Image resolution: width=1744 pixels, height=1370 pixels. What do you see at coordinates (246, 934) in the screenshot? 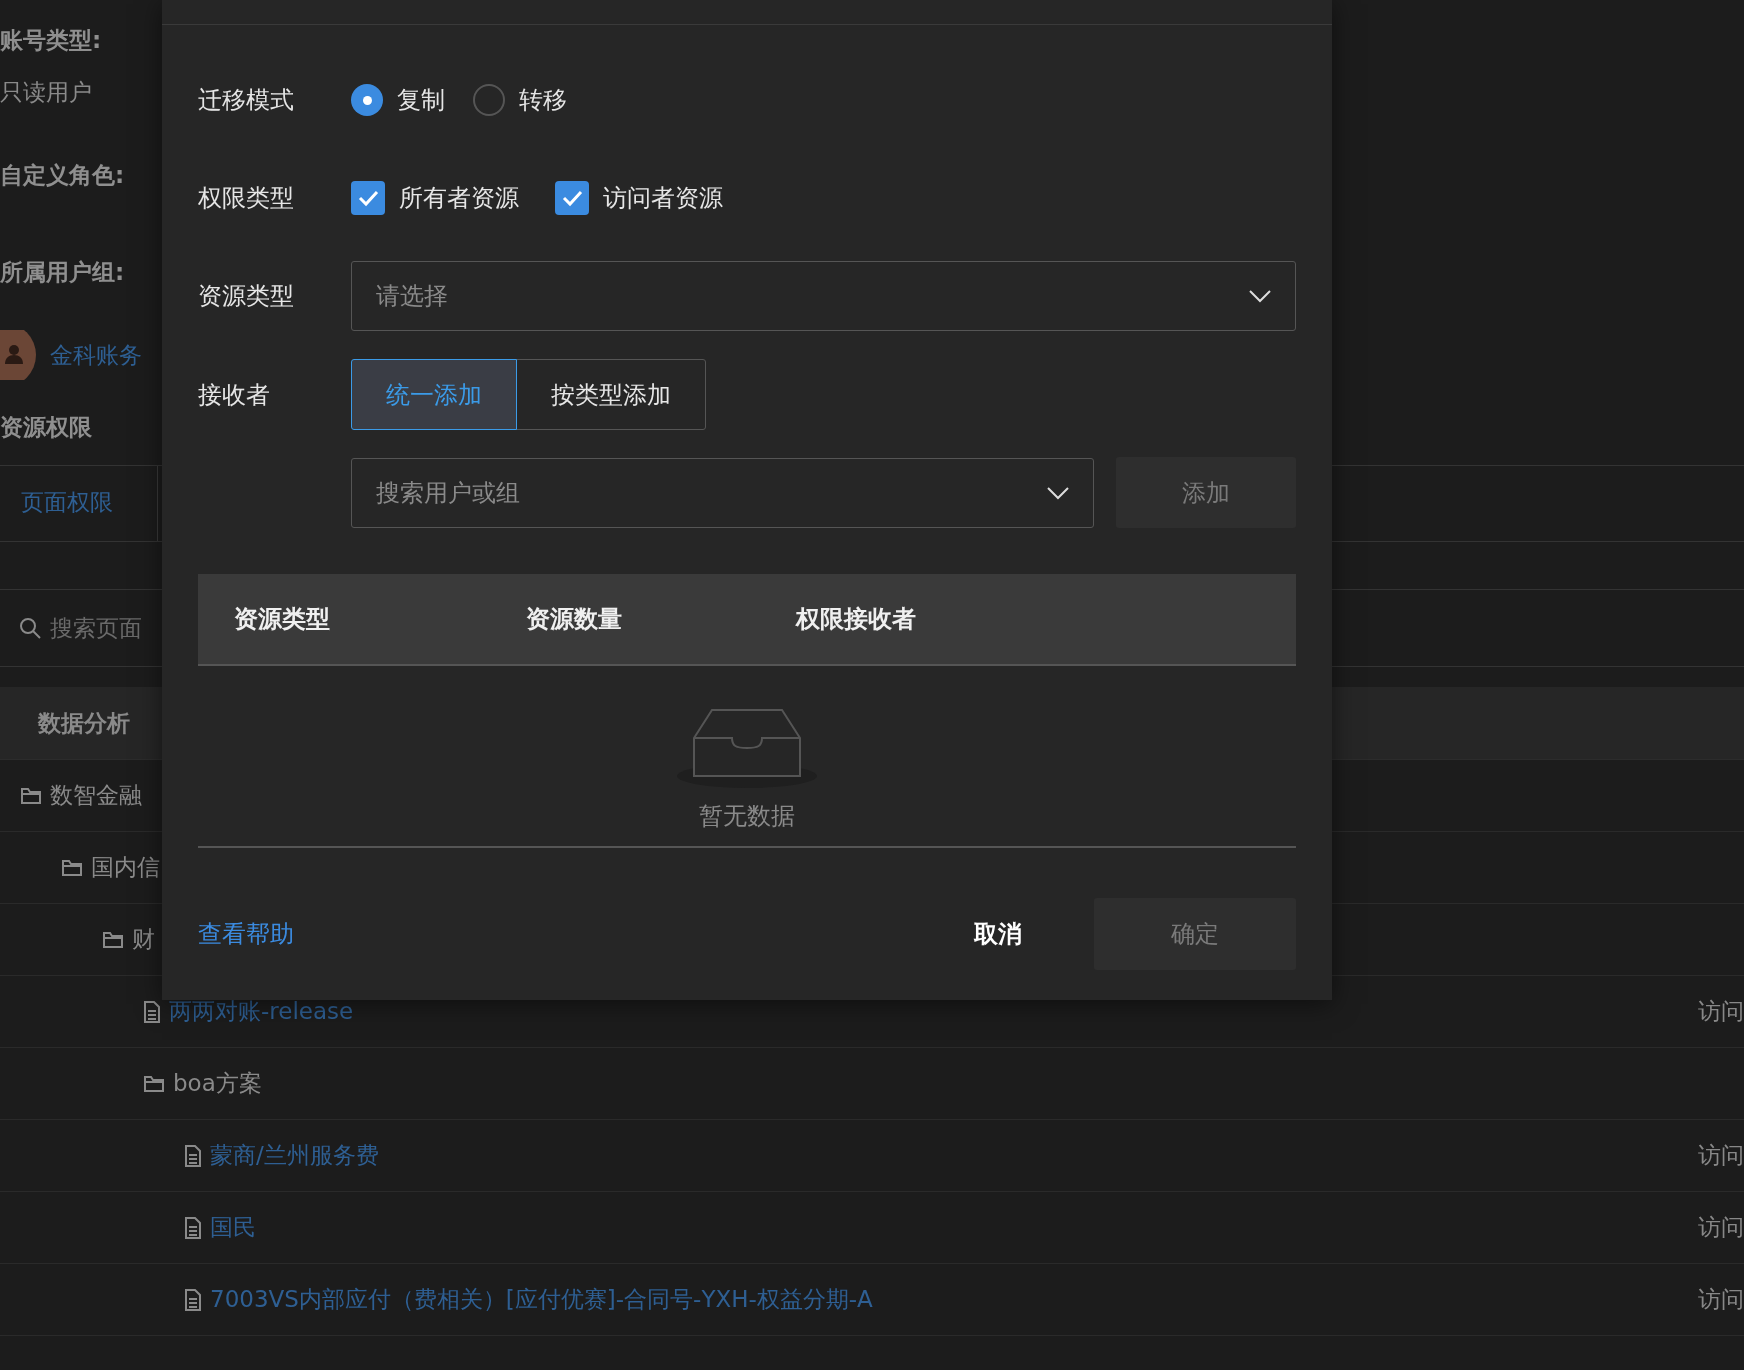
I see `help-link: 查看帮助` at bounding box center [246, 934].